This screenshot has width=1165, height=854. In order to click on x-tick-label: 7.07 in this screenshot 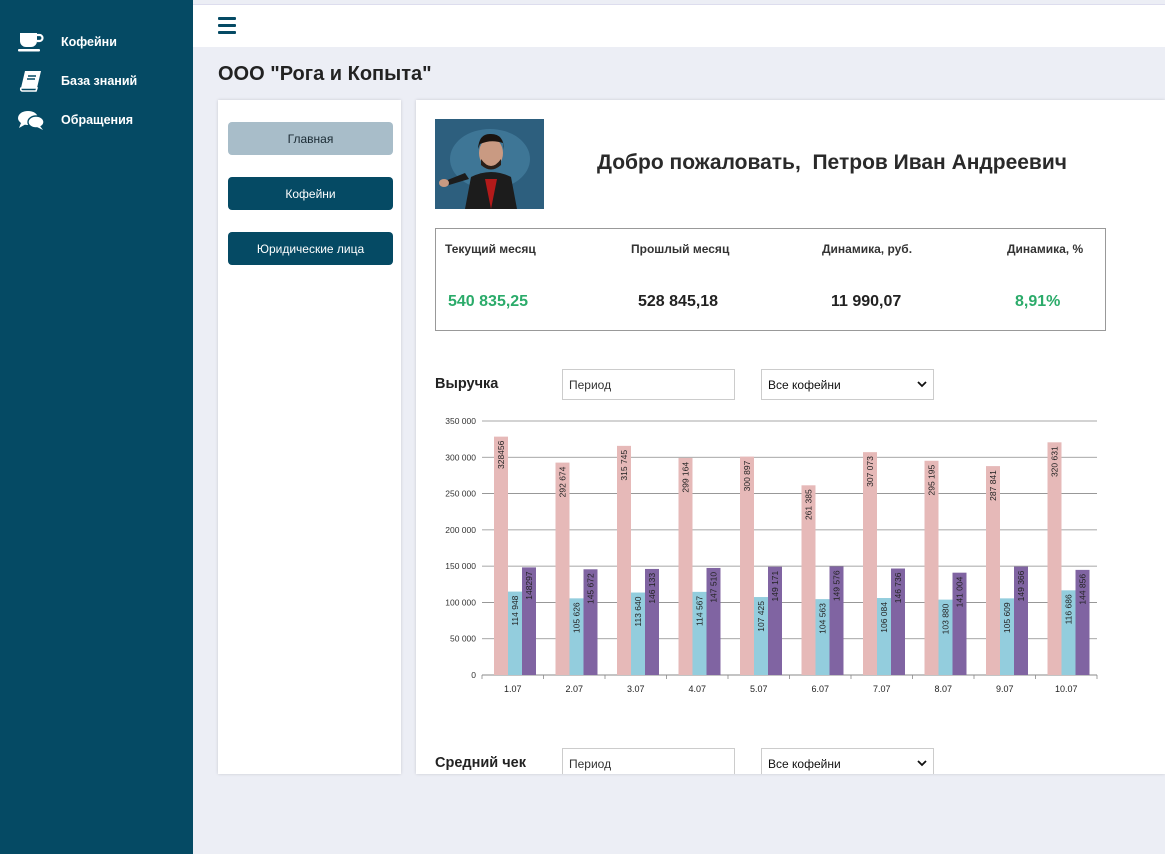, I will do `click(882, 689)`.